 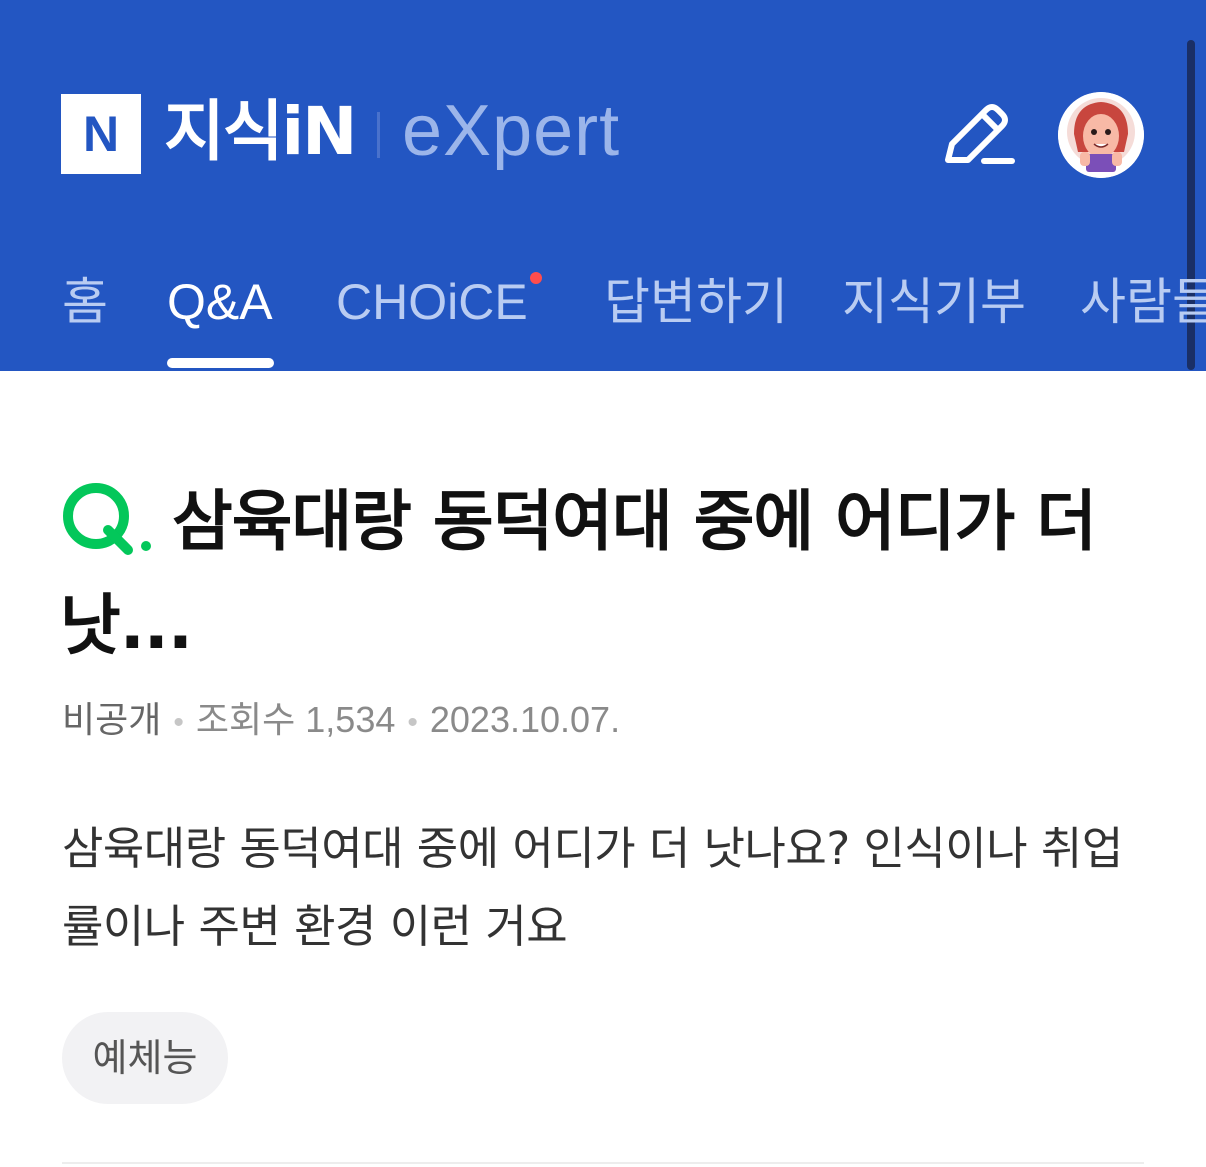 I want to click on question-meta: 비공개 • 조회수 1,534 • 2023.10.07., so click(x=341, y=720).